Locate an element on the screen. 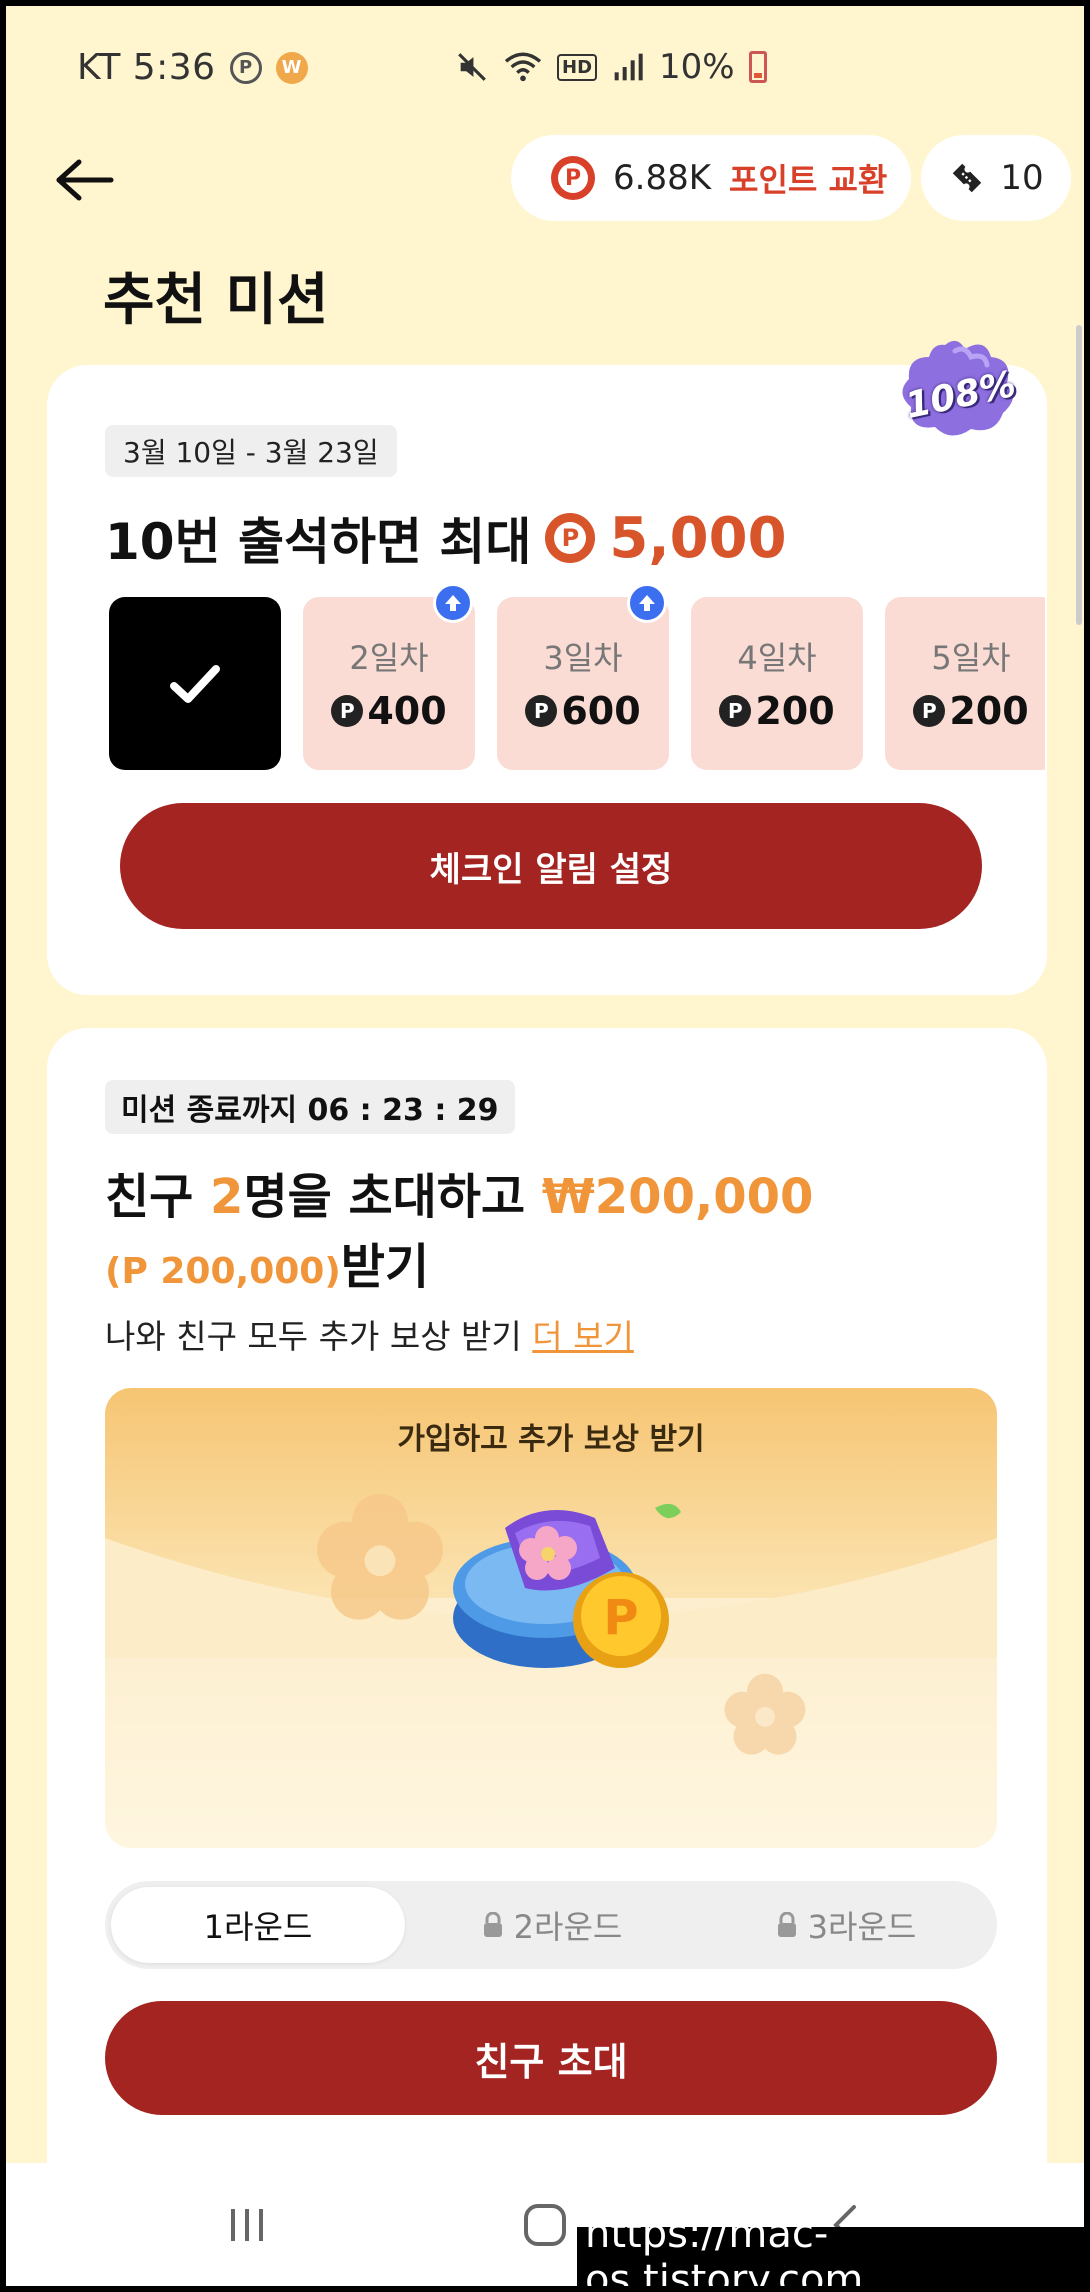 This screenshot has height=2292, width=1090. day-5: 5일차 P 200 is located at coordinates (965, 683).